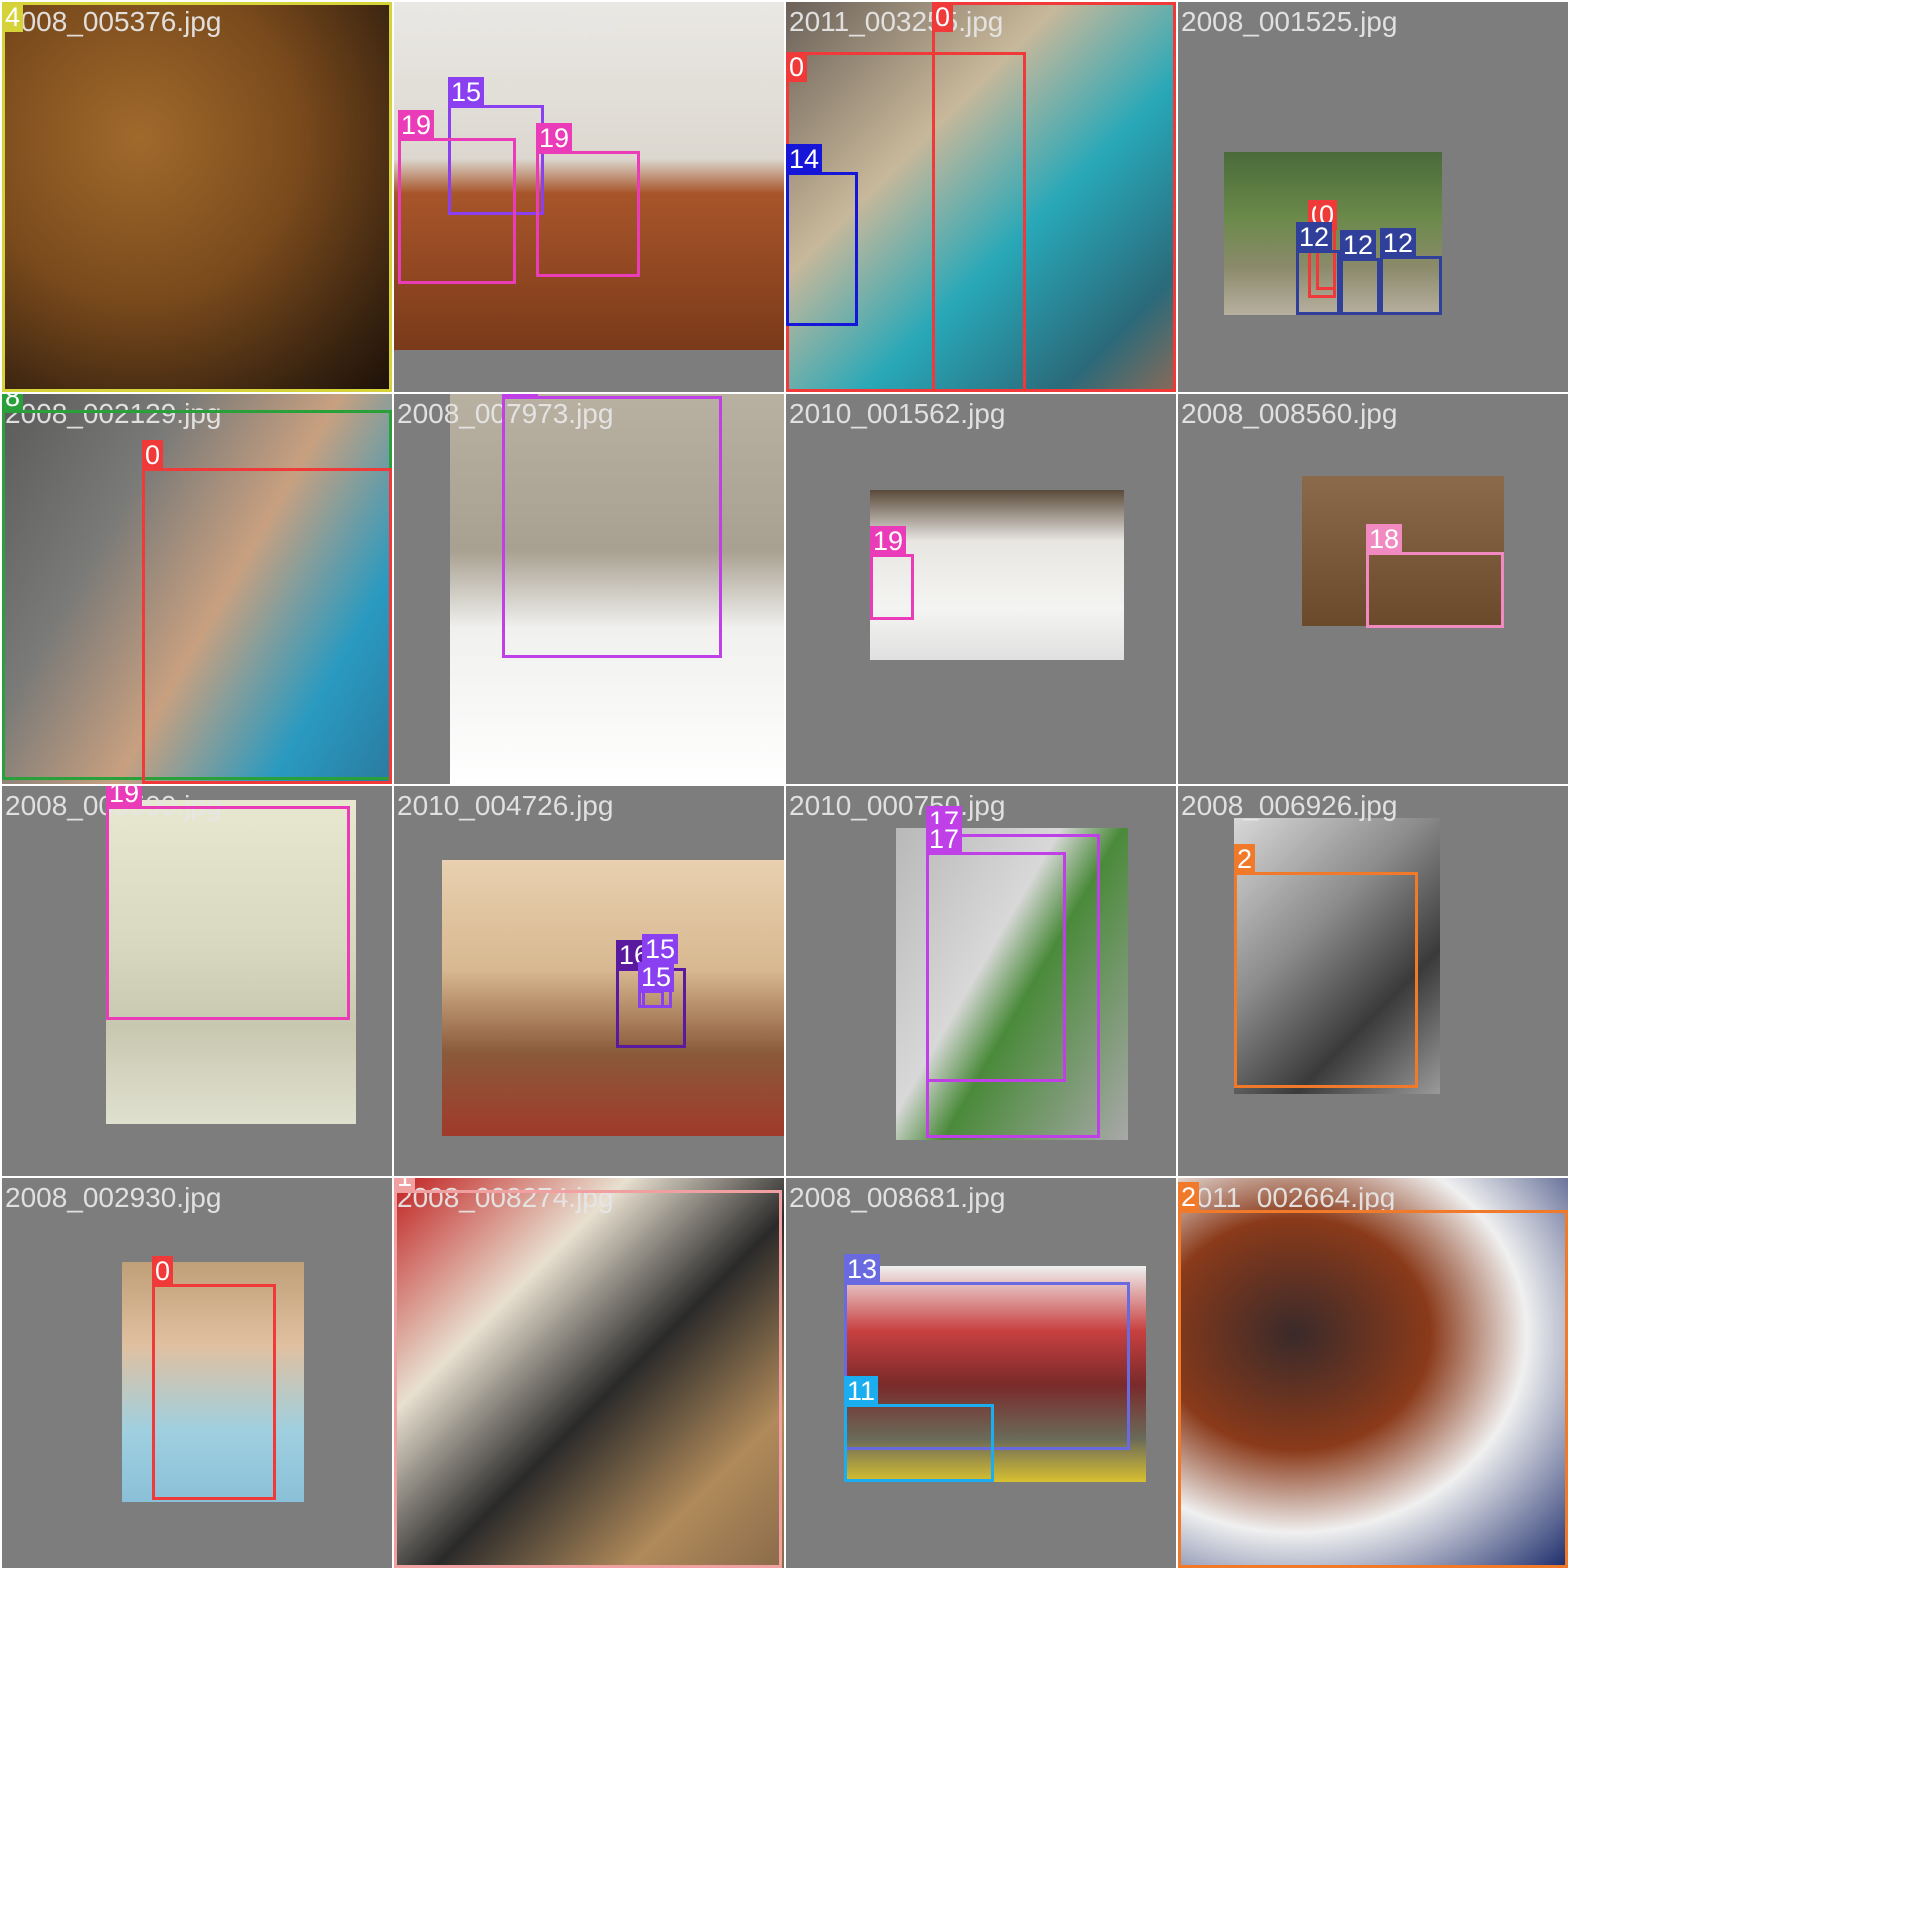  I want to click on bounding-box: 15, so click(656, 985).